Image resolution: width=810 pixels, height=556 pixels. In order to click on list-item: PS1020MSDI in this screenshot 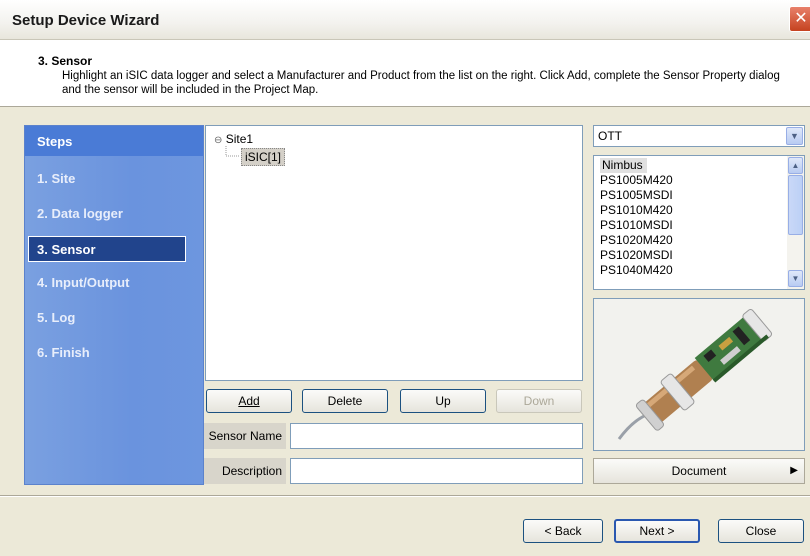, I will do `click(690, 255)`.